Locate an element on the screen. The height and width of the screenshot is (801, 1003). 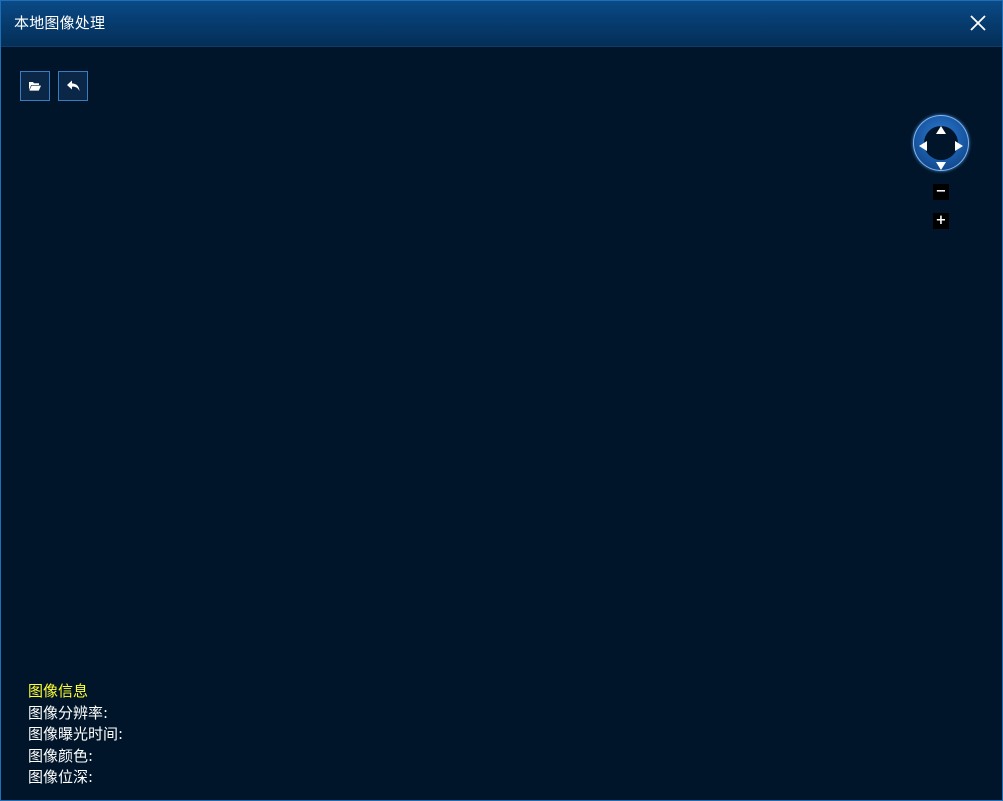
zoom-out-button: − is located at coordinates (941, 192).